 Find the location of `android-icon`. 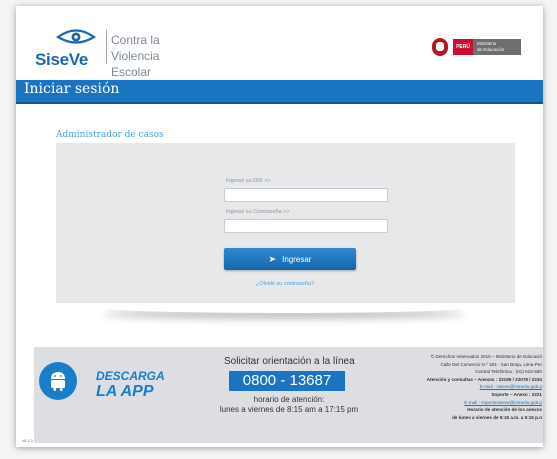

android-icon is located at coordinates (58, 381).